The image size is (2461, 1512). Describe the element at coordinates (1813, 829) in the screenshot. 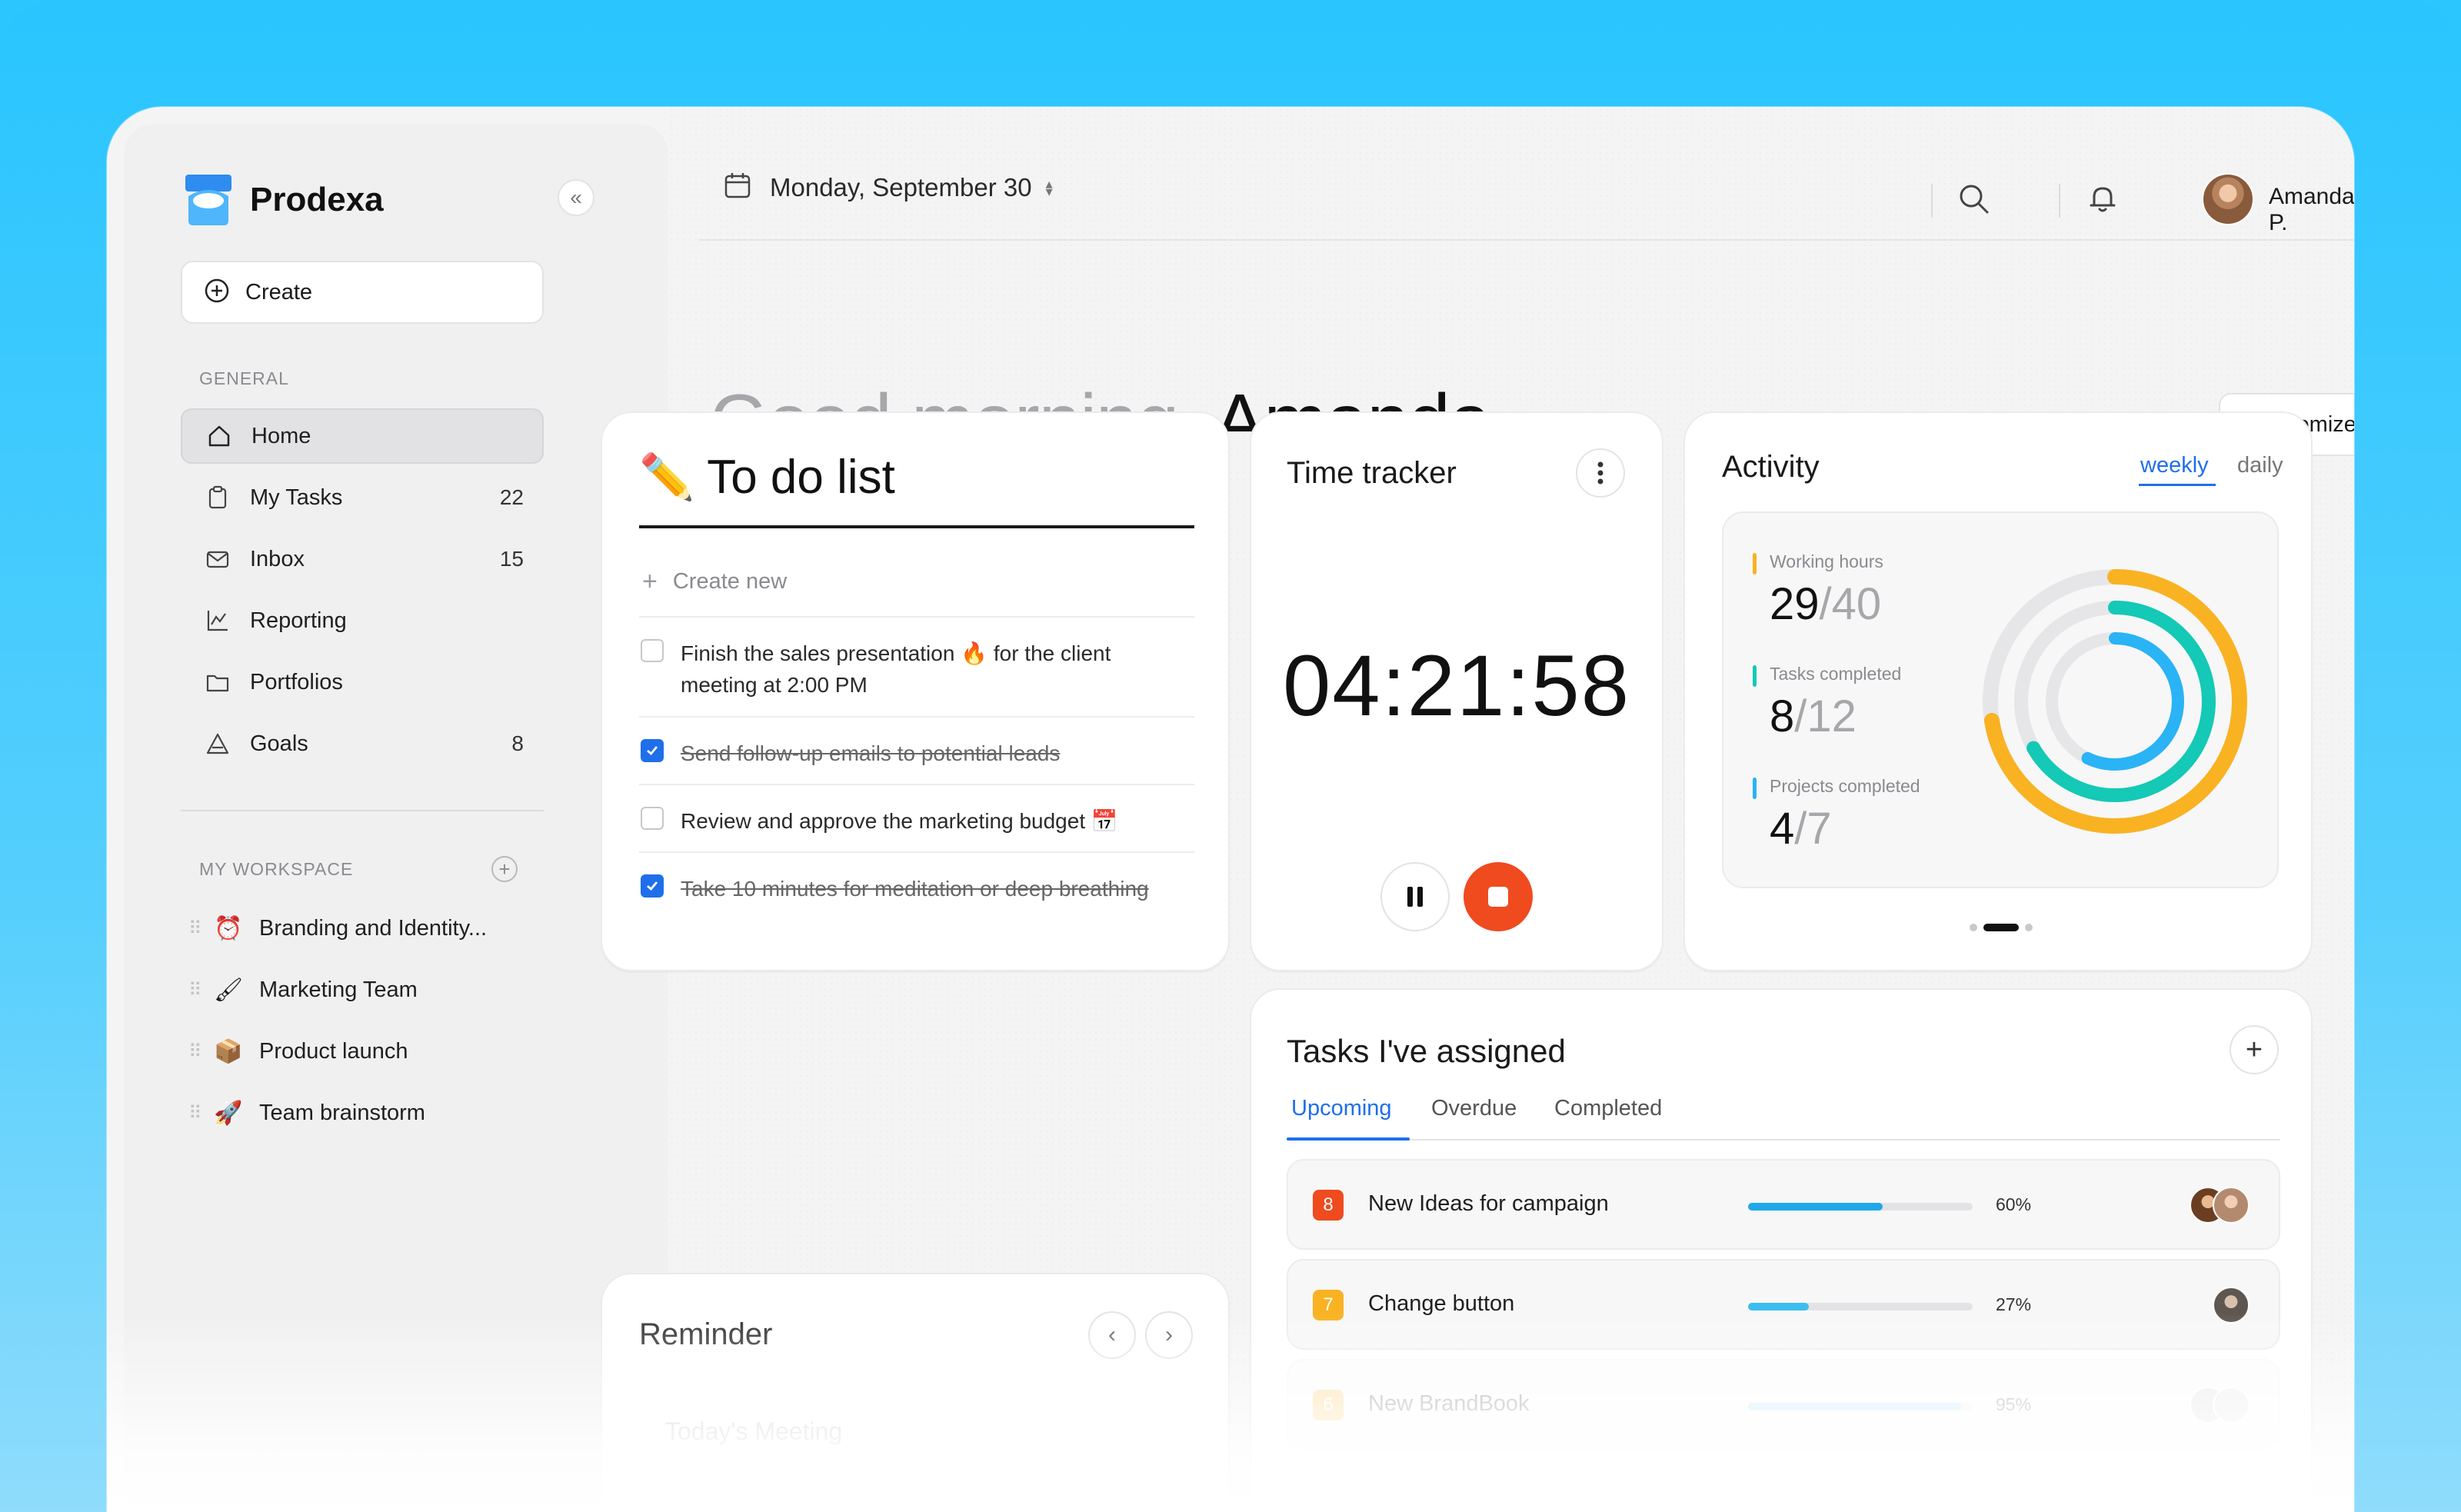

I see `stat-total: /7` at that location.